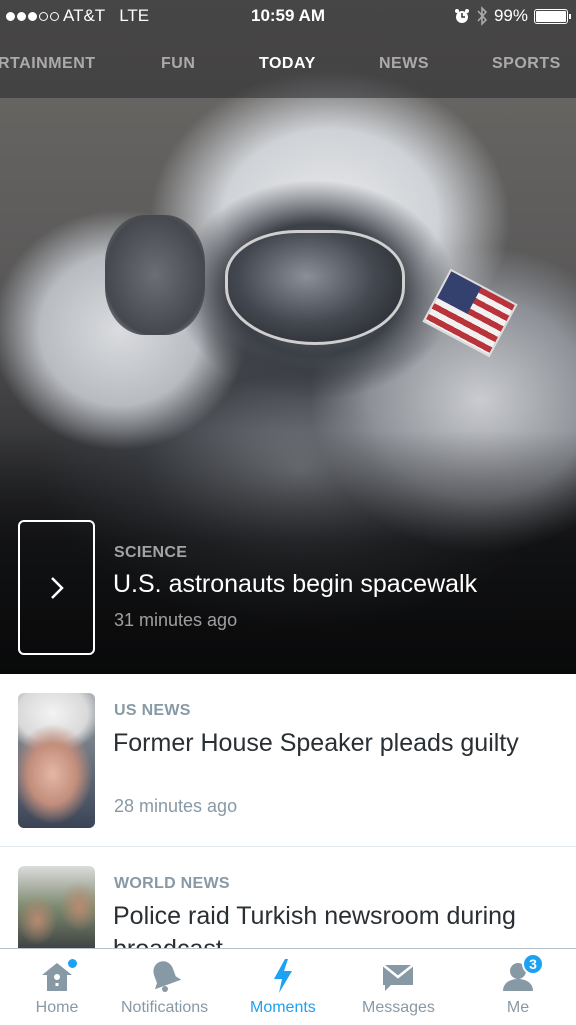  I want to click on open-story-button, so click(56, 587).